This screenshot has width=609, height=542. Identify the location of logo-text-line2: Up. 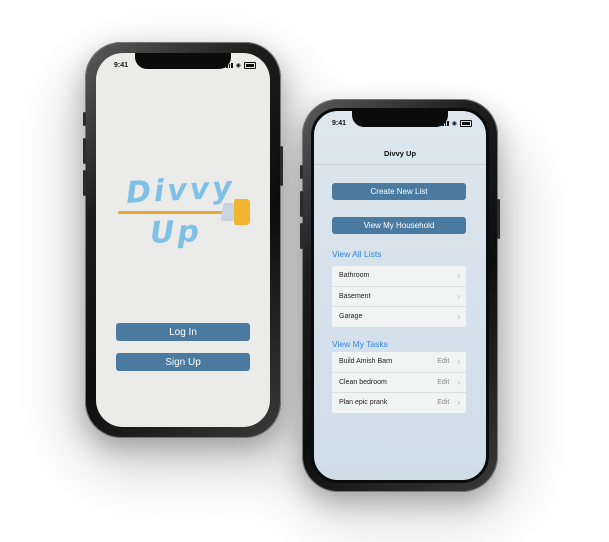
(176, 232).